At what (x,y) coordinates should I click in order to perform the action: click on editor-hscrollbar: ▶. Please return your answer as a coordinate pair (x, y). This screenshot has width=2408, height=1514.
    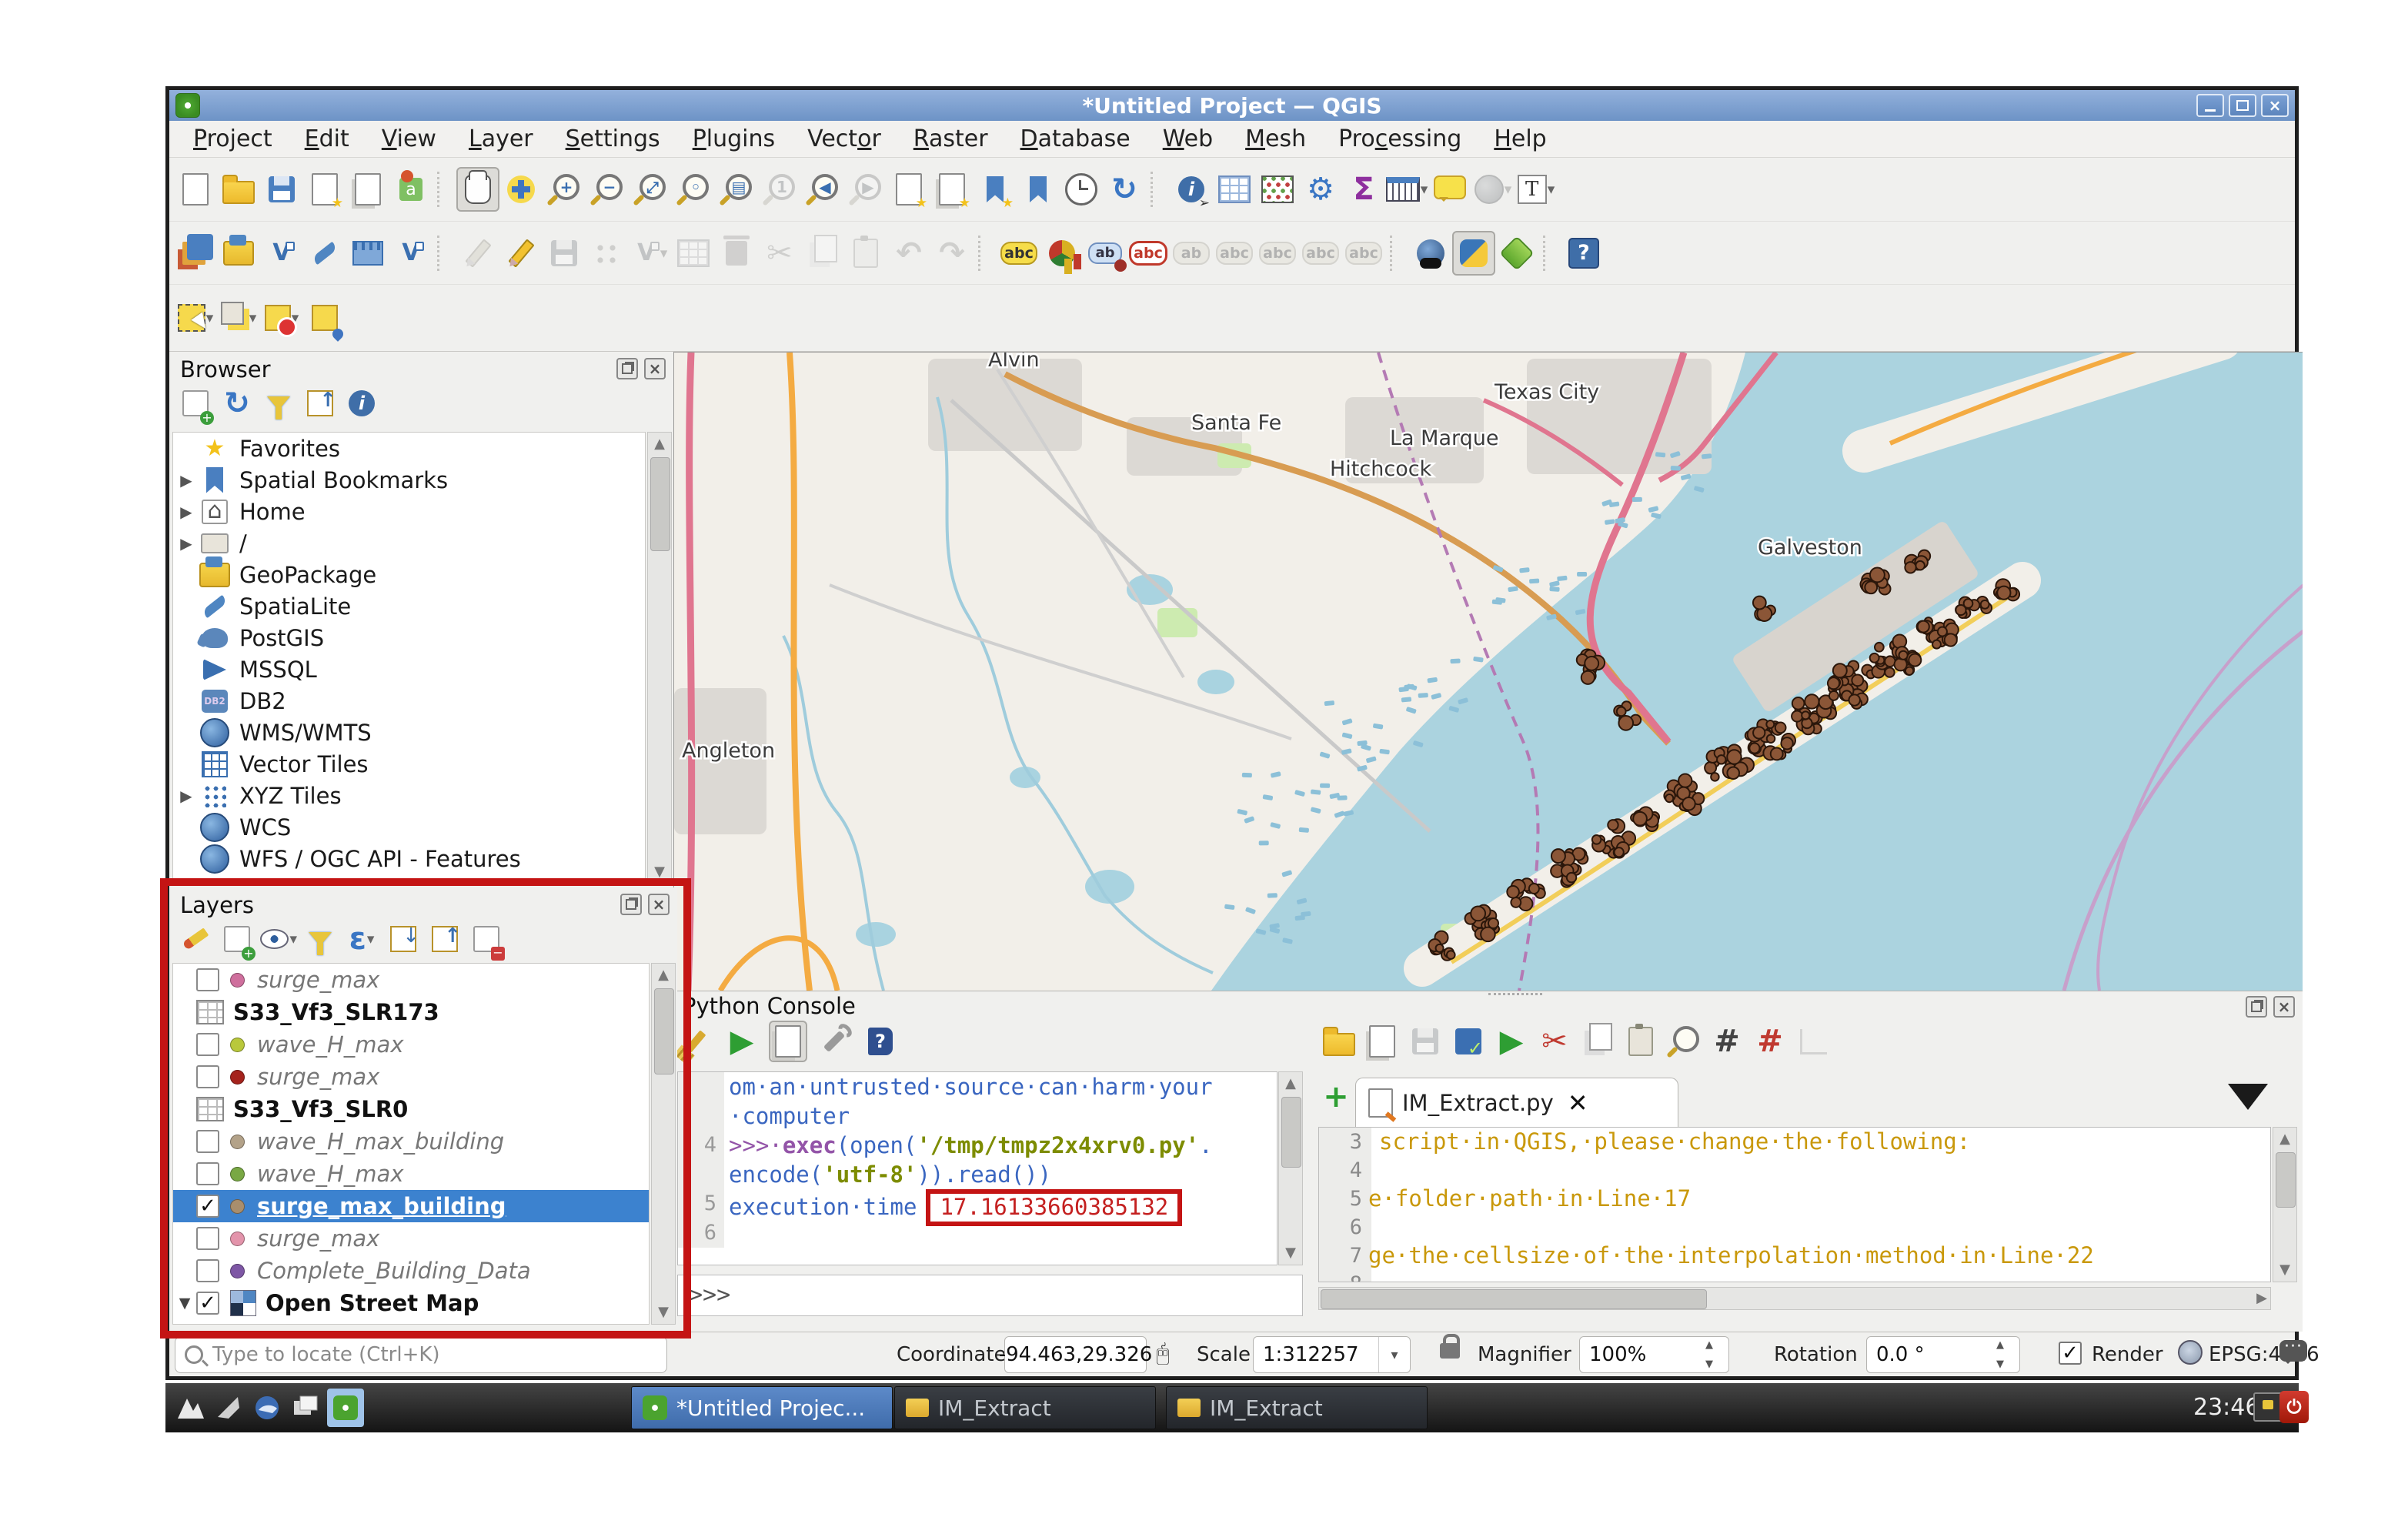
    Looking at the image, I should click on (1795, 1298).